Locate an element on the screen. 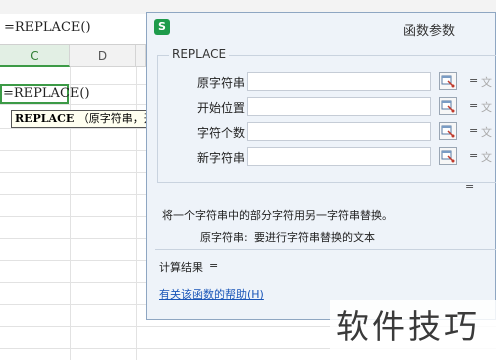  column-header-partial is located at coordinates (141, 56).